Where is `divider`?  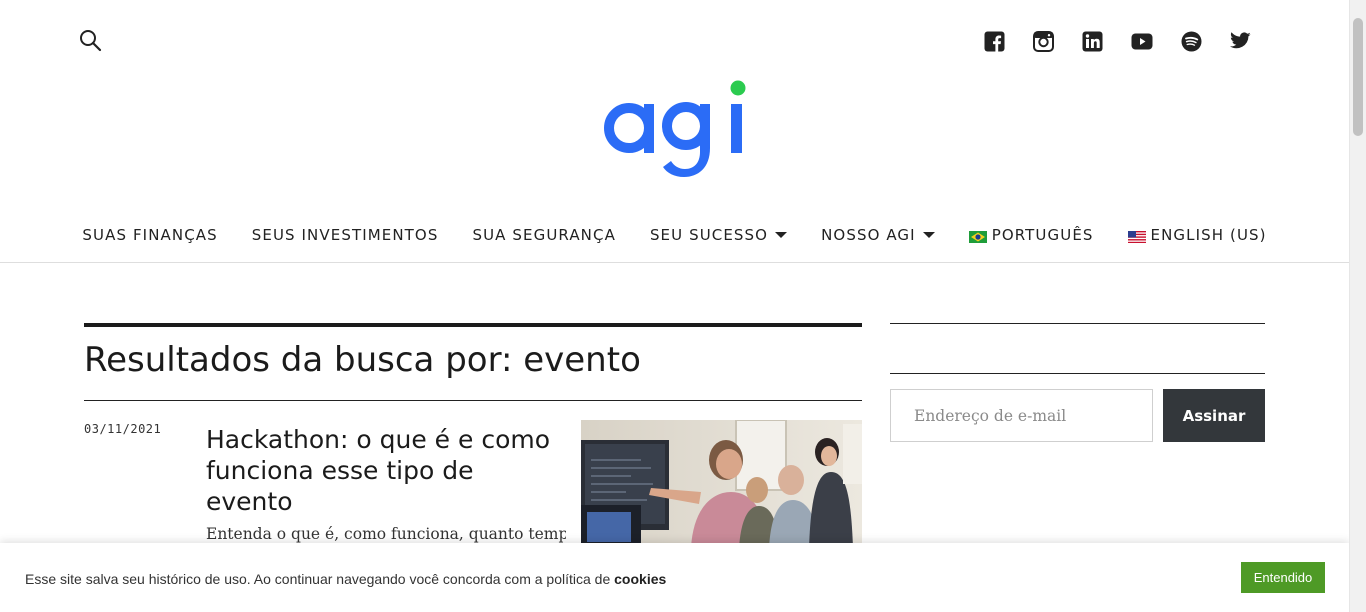
divider is located at coordinates (473, 400).